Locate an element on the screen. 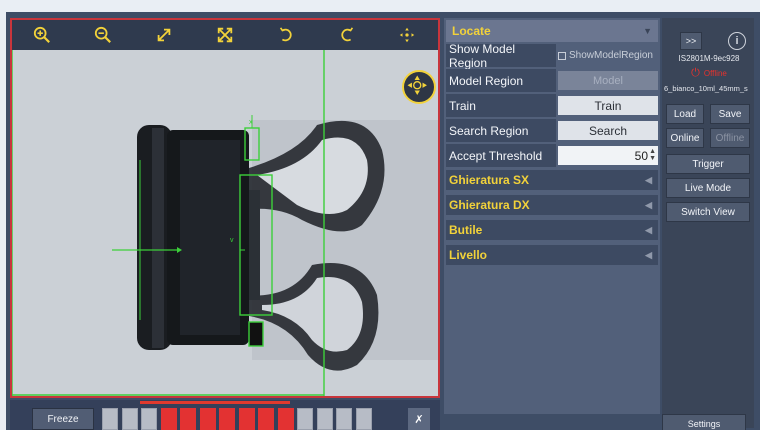 This screenshot has width=760, height=430. trigger-button: Trigger is located at coordinates (708, 164).